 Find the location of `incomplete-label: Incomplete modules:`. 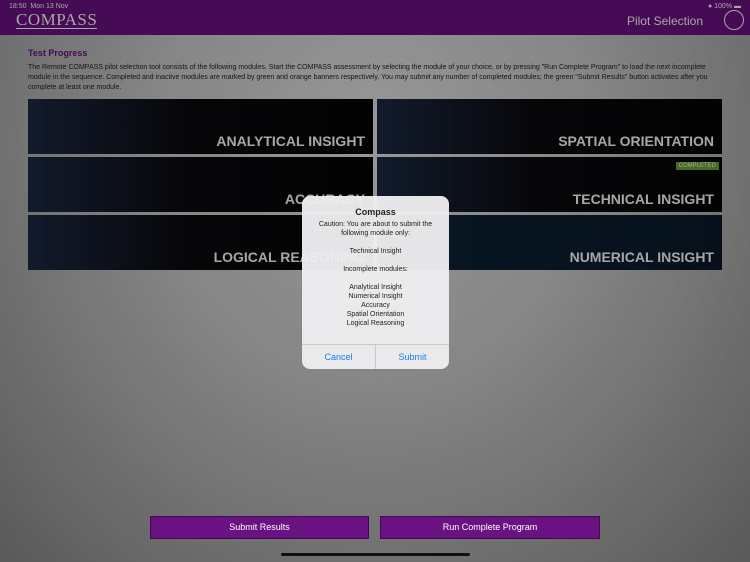

incomplete-label: Incomplete modules: is located at coordinates (375, 269).